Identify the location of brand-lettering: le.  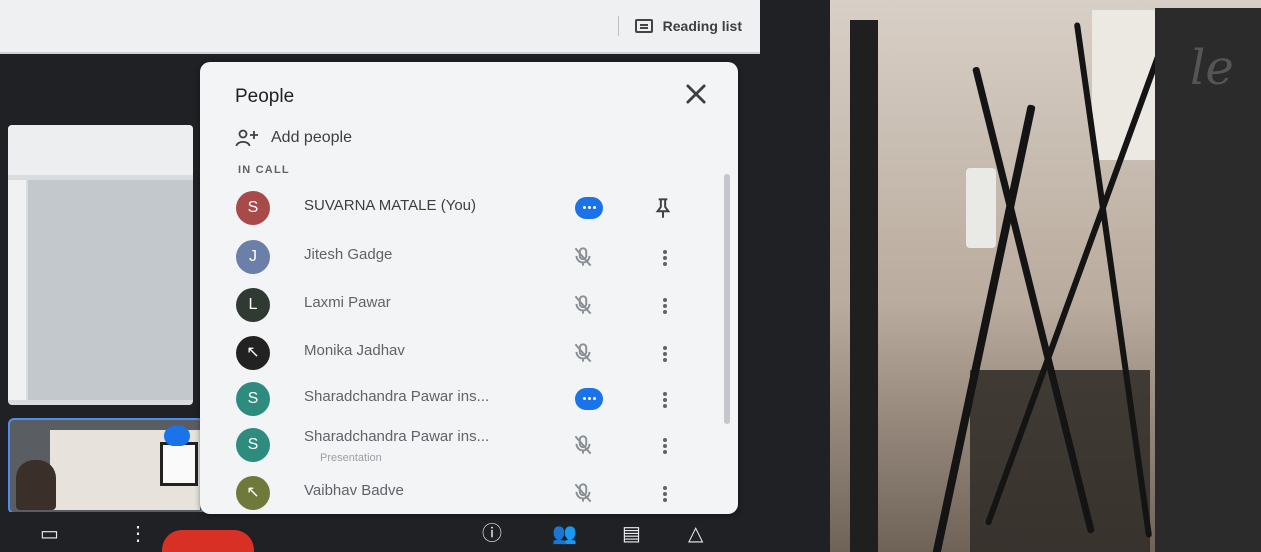
(1212, 68).